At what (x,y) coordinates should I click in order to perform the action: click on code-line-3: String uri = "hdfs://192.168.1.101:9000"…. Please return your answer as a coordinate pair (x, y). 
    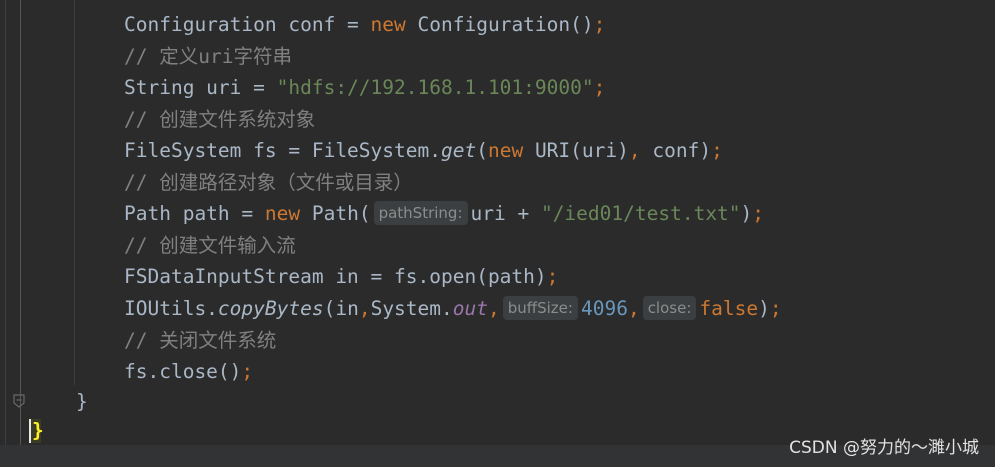
    Looking at the image, I should click on (364, 88).